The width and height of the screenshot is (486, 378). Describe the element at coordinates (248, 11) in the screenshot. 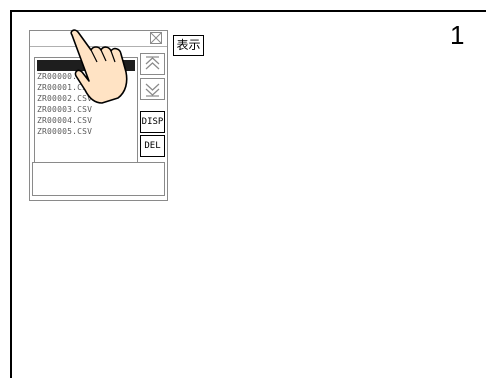

I see `page-frame-top-line` at that location.